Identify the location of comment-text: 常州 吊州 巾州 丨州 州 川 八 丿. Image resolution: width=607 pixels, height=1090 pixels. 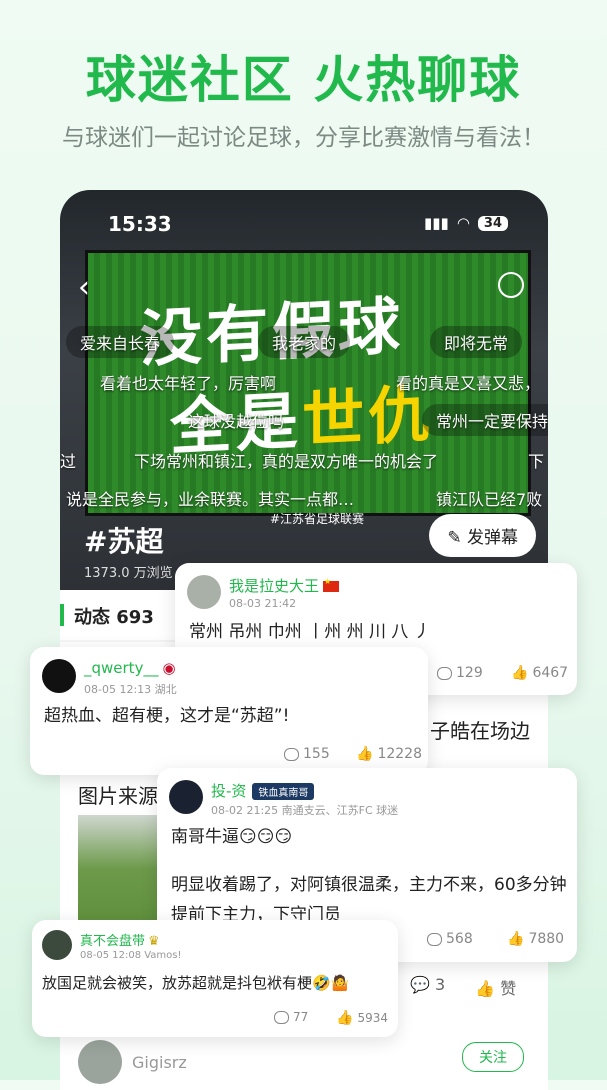
(310, 632).